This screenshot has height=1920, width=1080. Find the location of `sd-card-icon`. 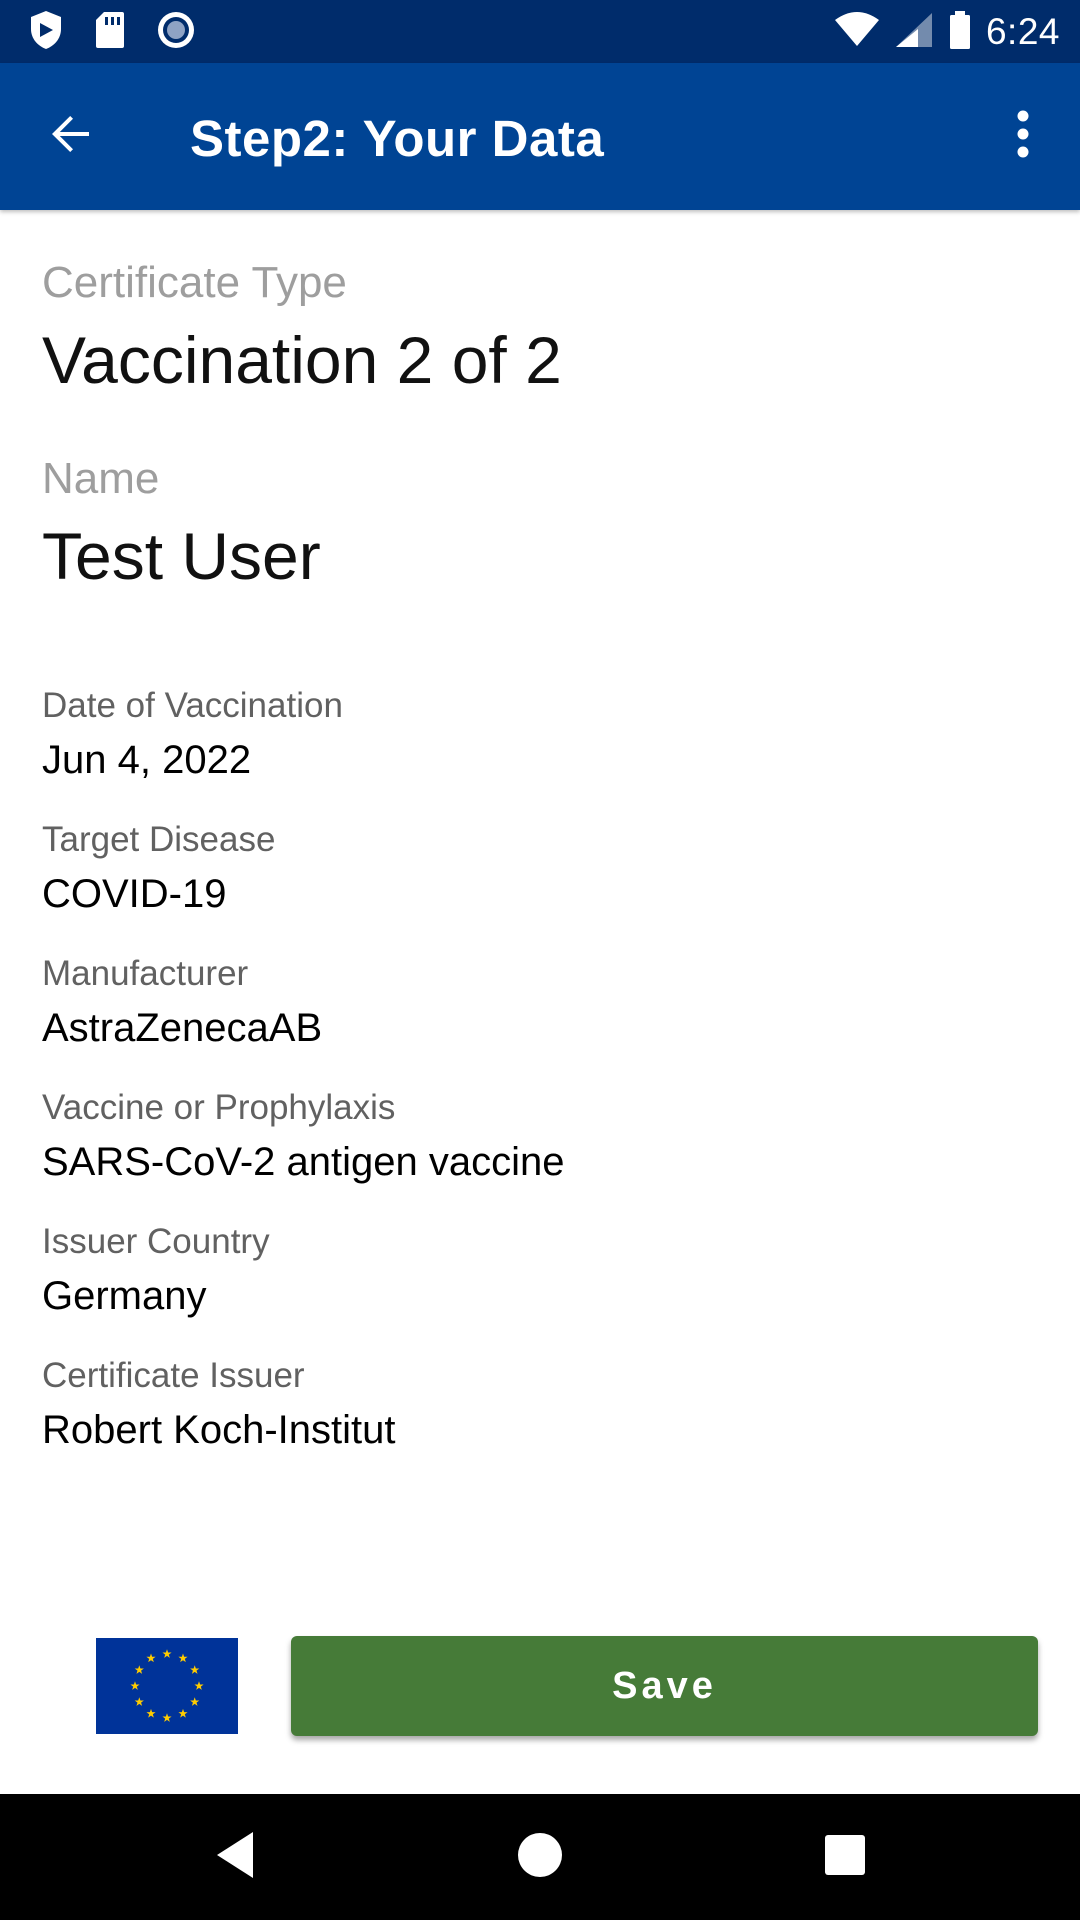

sd-card-icon is located at coordinates (110, 32).